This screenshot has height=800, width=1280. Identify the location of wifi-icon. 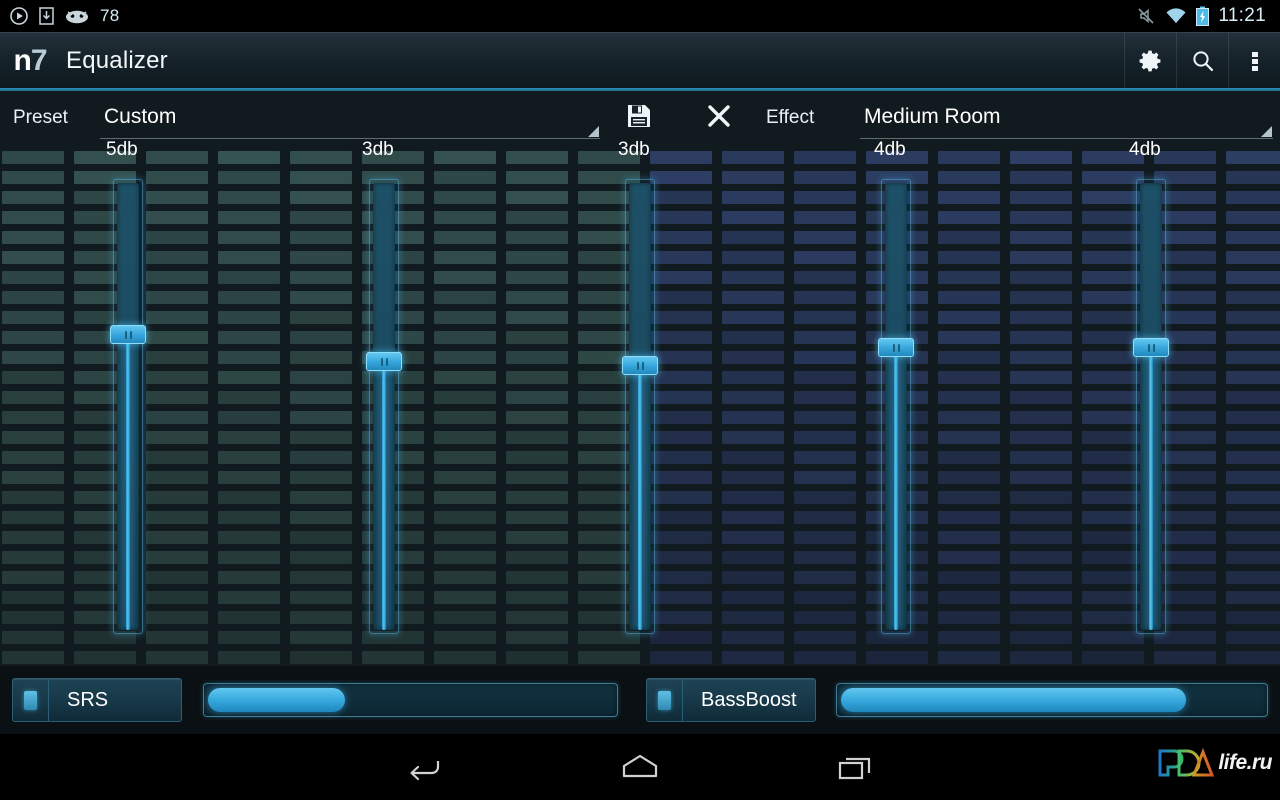
(1176, 16).